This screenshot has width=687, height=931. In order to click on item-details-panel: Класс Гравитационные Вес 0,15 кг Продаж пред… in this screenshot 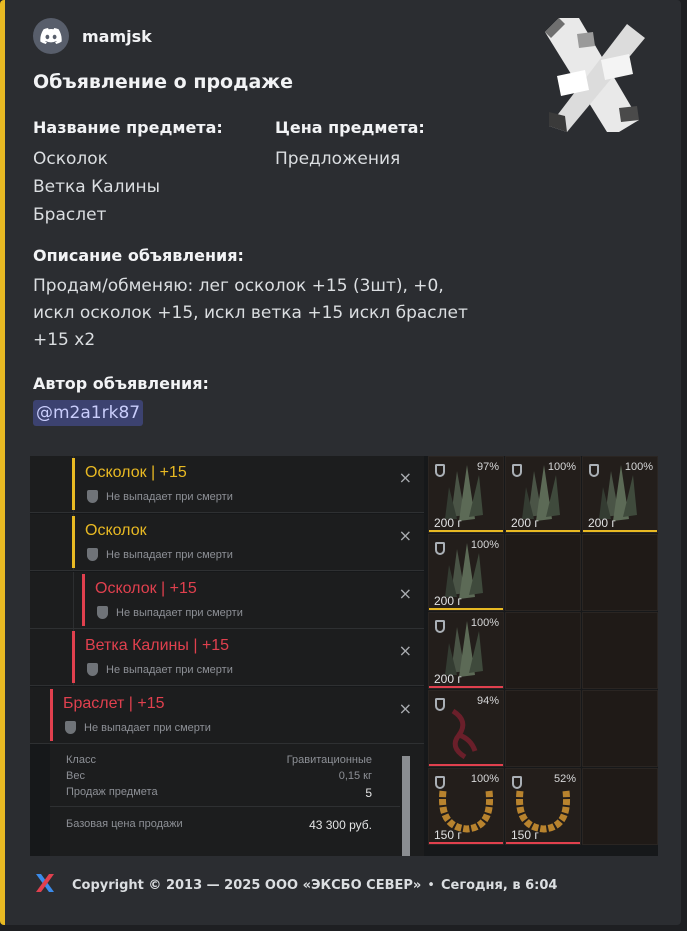, I will do `click(237, 800)`.